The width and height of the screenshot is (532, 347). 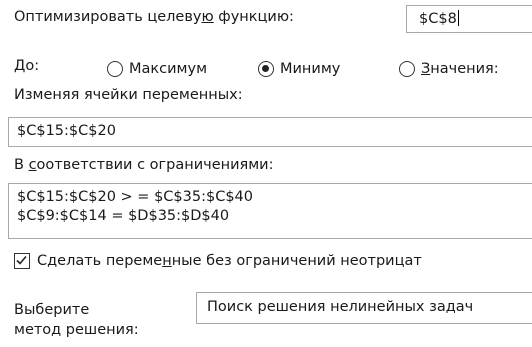 What do you see at coordinates (364, 308) in the screenshot?
I see `method-select: Поиск решения нелинейных задач` at bounding box center [364, 308].